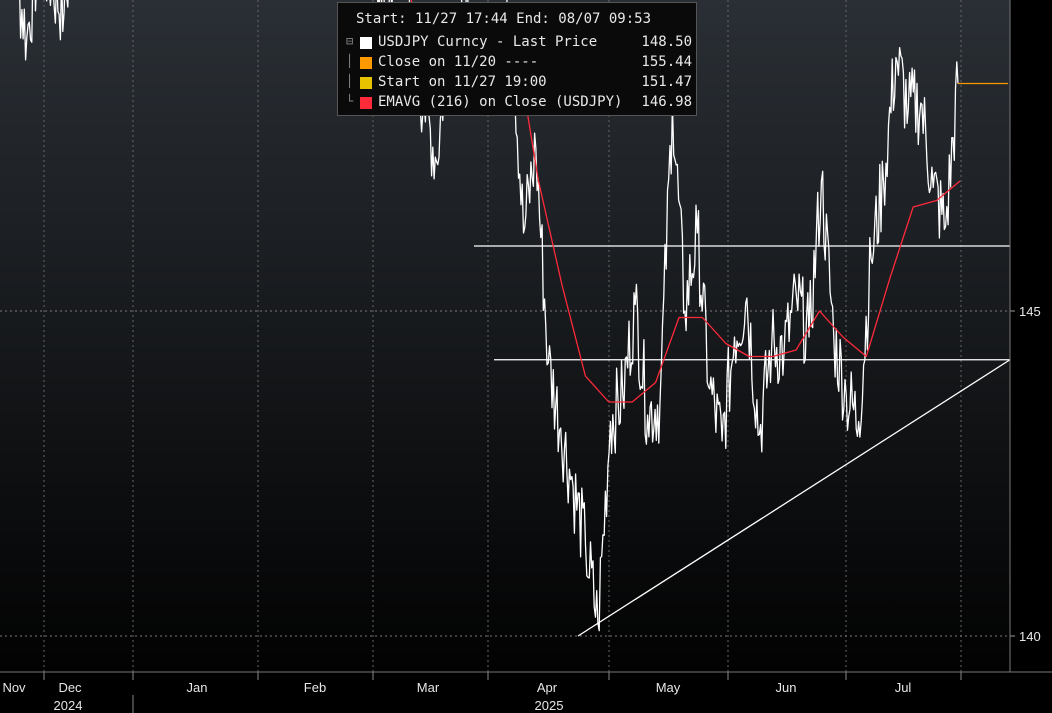 The image size is (1052, 713). I want to click on legend-tree-icon: └, so click(350, 101).